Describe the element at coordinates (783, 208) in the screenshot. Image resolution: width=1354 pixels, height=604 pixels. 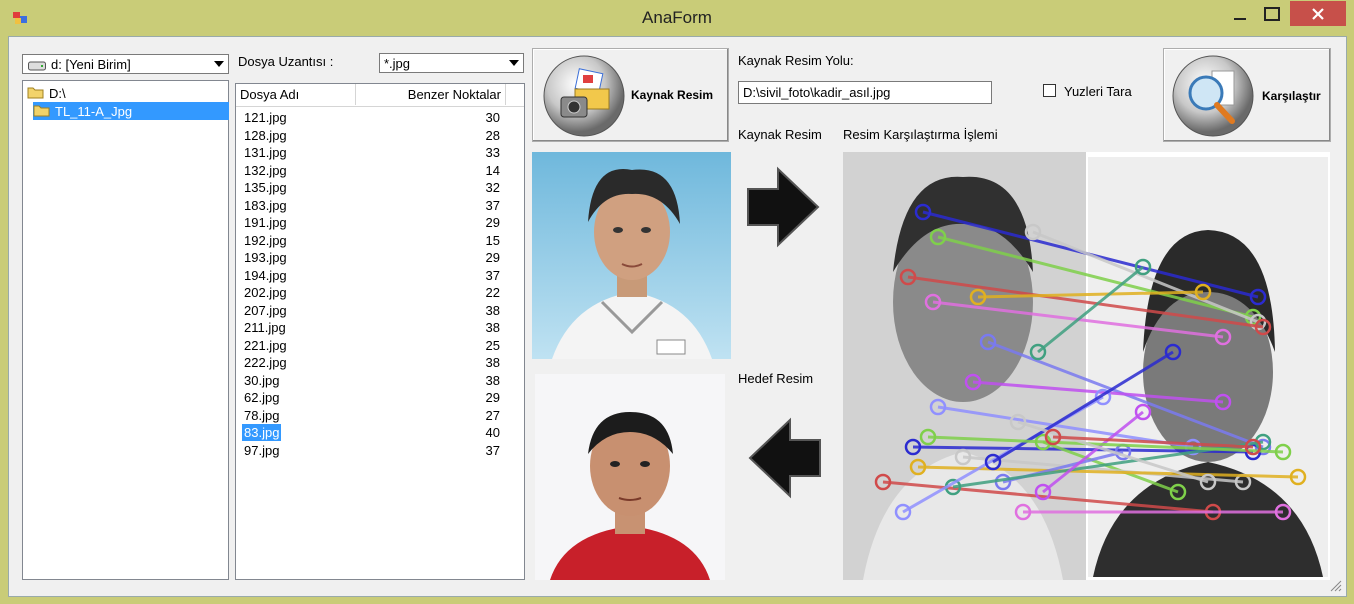
I see `arrow-right-icon` at that location.